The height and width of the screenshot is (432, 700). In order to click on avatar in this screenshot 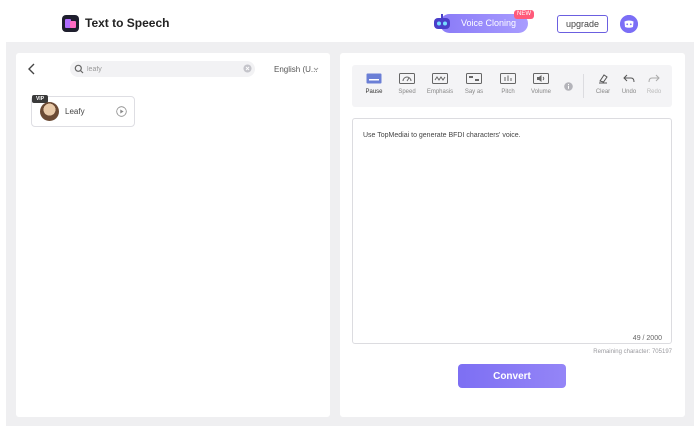, I will do `click(49, 111)`.